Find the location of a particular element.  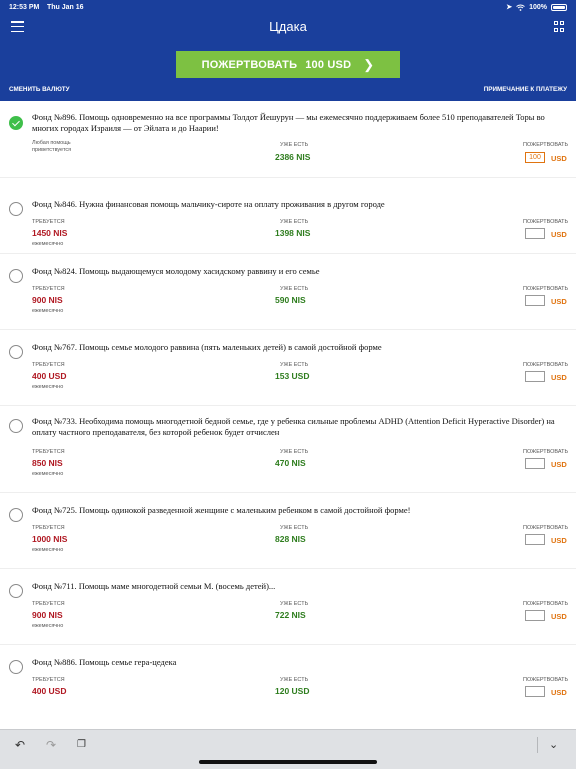

status-right: ➤ 100% is located at coordinates (536, 7).